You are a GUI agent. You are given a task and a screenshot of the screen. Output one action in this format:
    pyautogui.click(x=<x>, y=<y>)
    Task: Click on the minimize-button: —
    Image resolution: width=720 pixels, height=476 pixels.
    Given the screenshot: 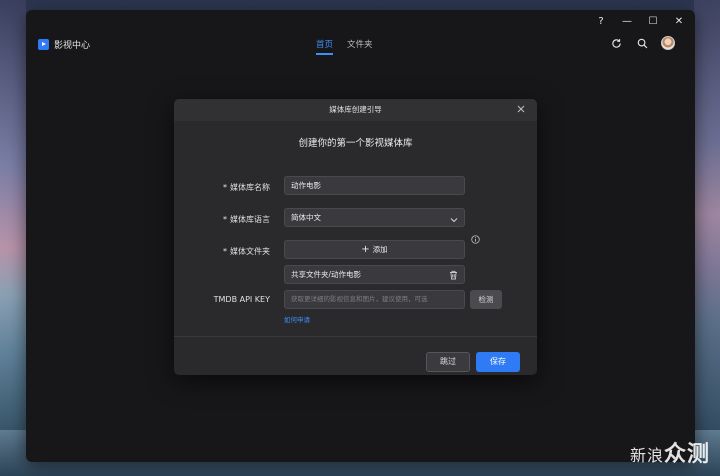 What is the action you would take?
    pyautogui.click(x=627, y=21)
    